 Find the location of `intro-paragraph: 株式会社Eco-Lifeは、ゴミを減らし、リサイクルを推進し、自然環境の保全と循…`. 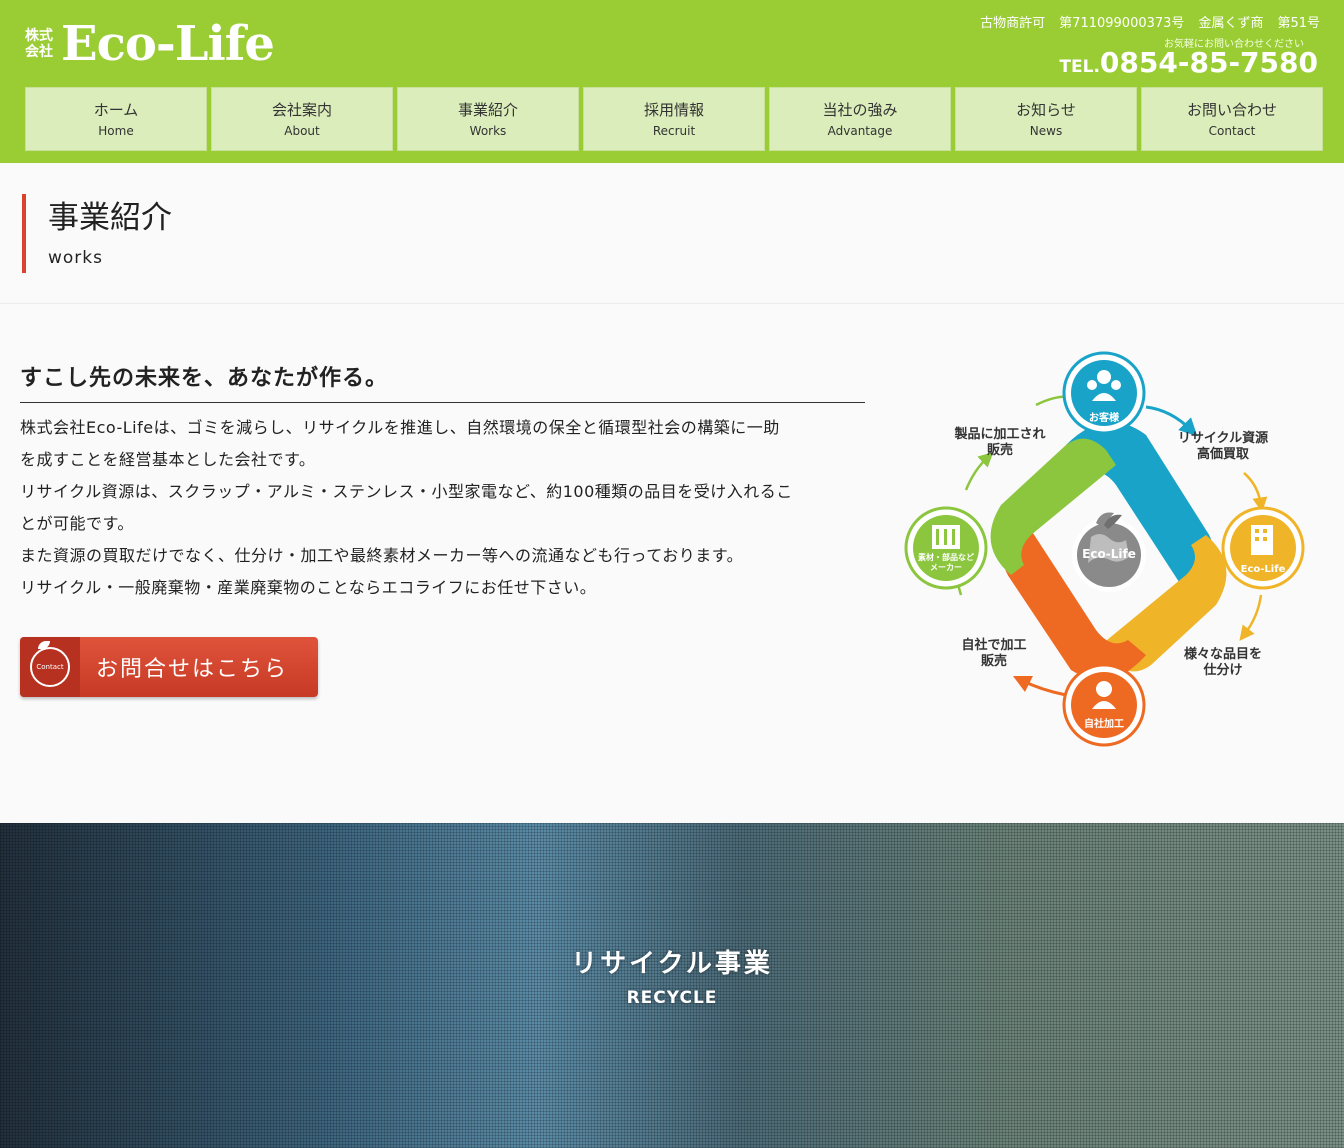

intro-paragraph: 株式会社Eco-Lifeは、ゴミを減らし、リサイクルを推進し、自然環境の保全と循… is located at coordinates (400, 427).